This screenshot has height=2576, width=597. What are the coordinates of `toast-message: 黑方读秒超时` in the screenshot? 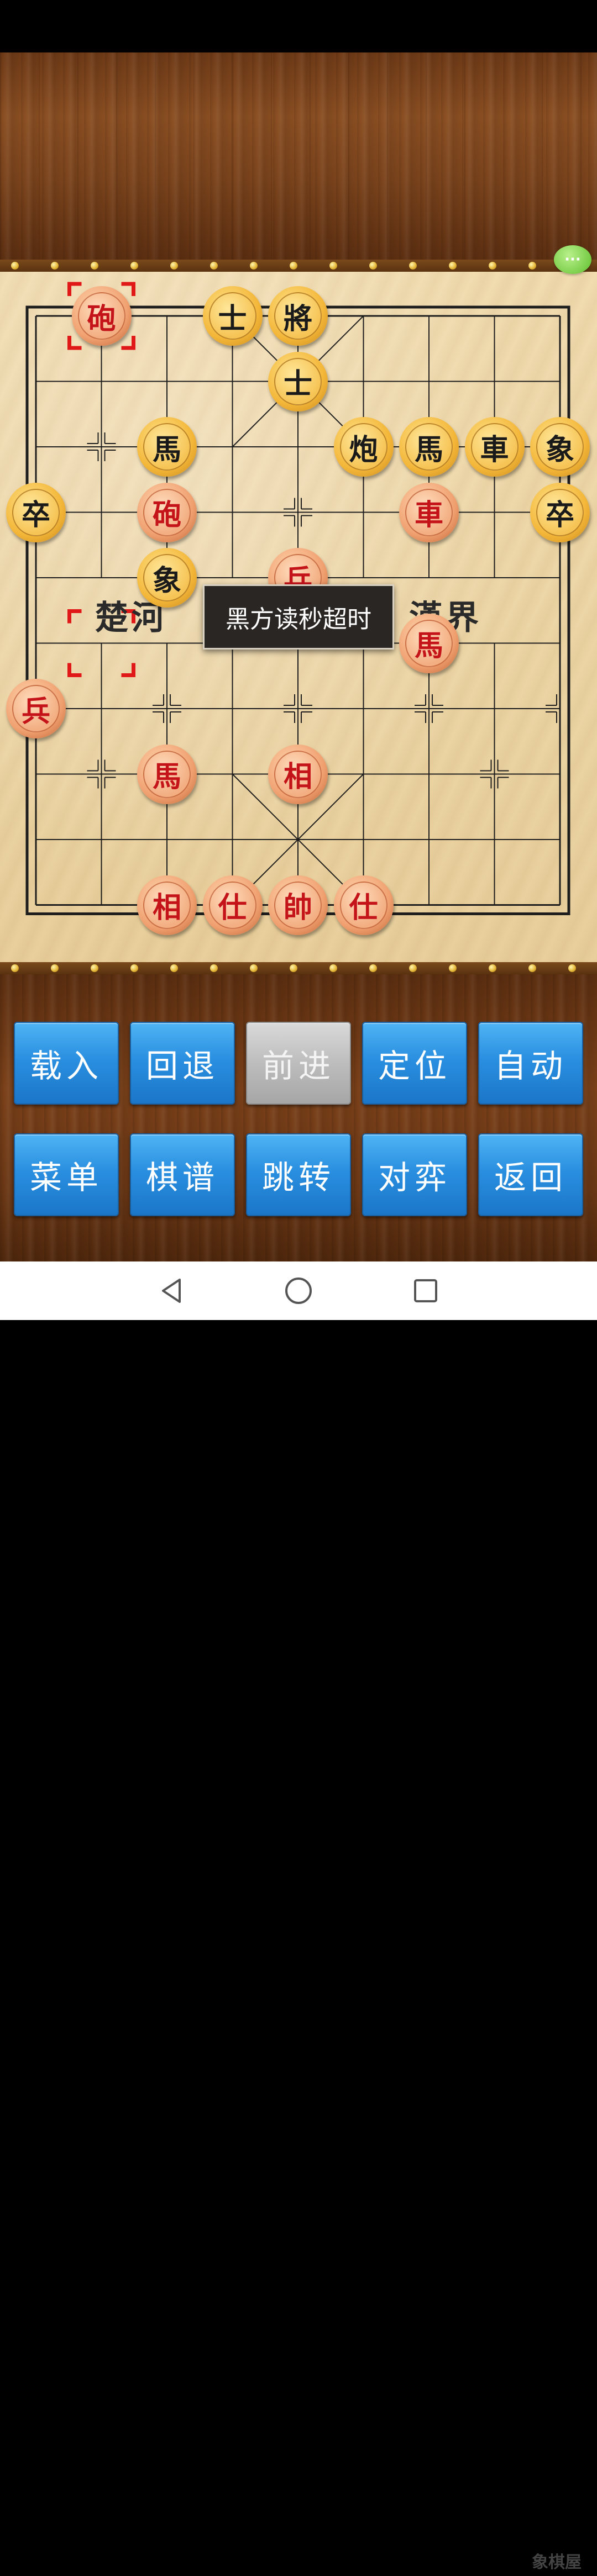 It's located at (298, 617).